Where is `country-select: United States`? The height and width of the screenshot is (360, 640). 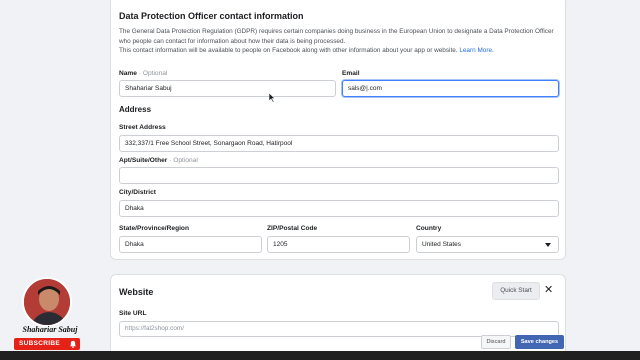 country-select: United States is located at coordinates (487, 244).